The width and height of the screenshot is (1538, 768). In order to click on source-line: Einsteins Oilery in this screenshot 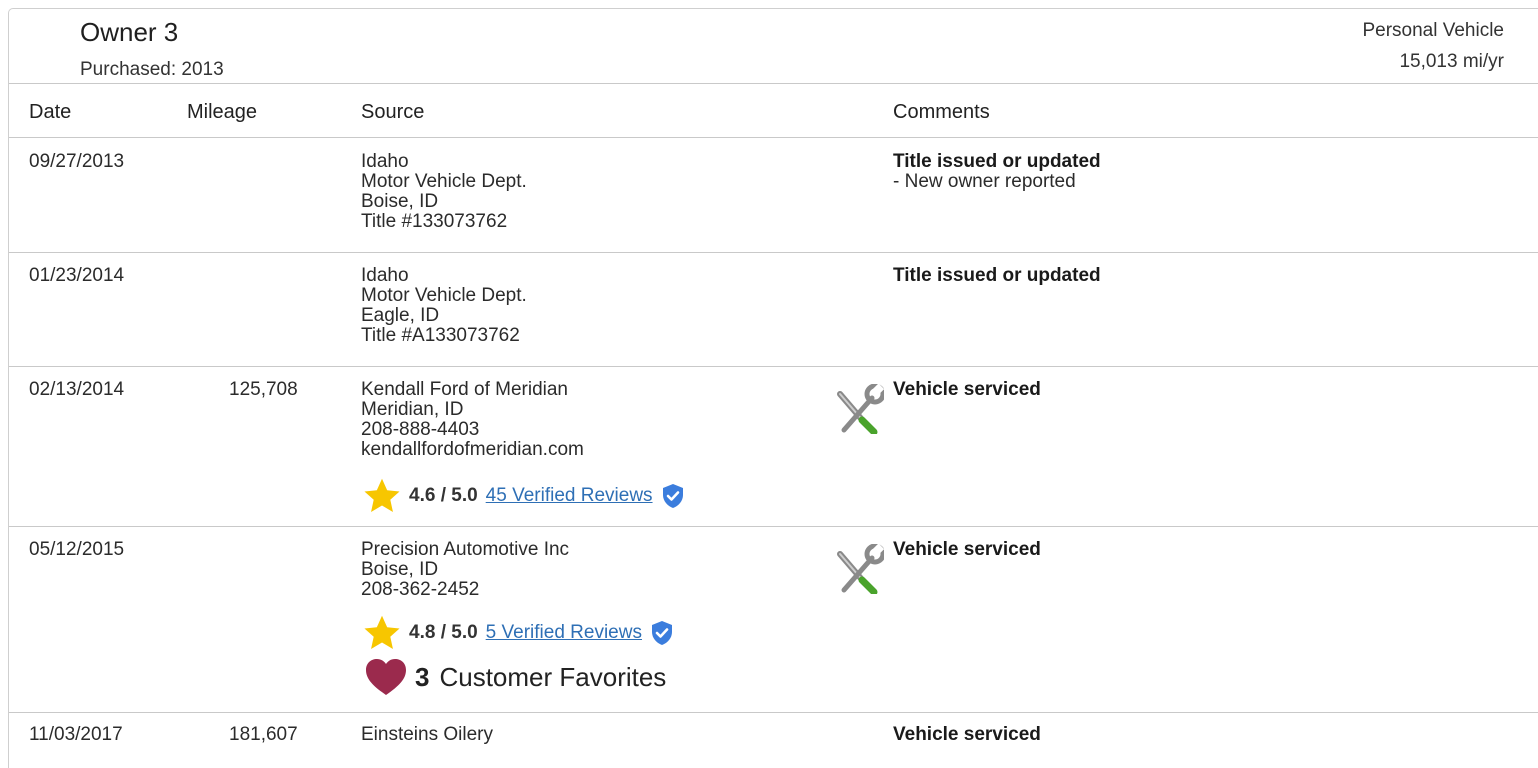, I will do `click(427, 734)`.